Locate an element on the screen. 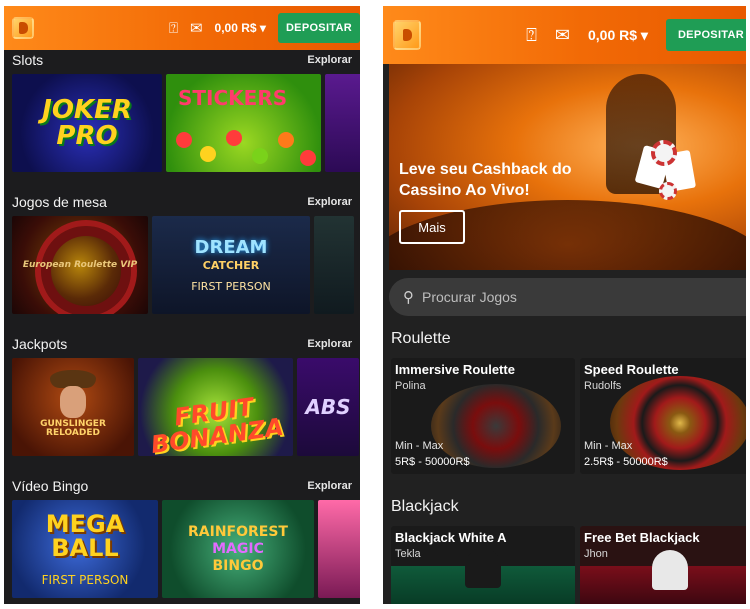  game-name: Blackjack White A is located at coordinates (451, 537).